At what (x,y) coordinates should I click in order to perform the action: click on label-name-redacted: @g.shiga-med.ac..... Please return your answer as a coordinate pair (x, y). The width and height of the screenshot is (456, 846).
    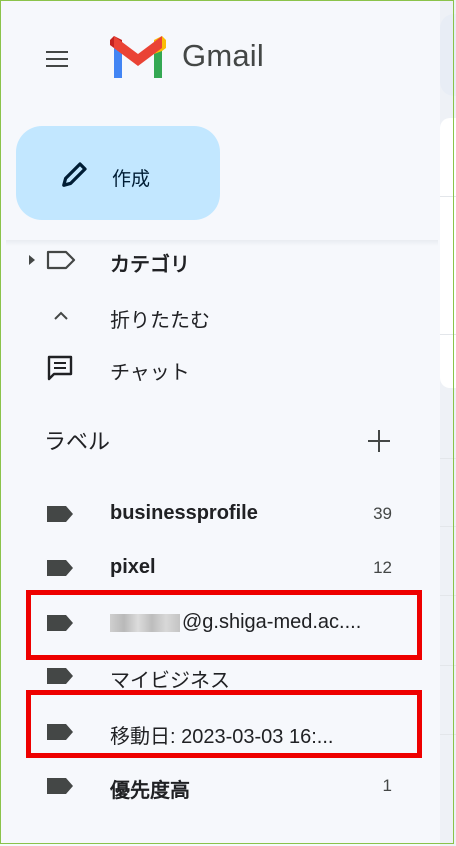
    Looking at the image, I should click on (255, 622).